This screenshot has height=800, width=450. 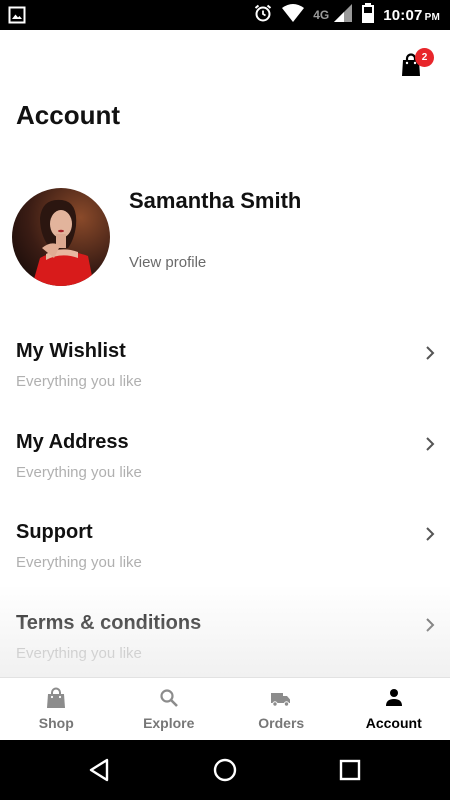 What do you see at coordinates (225, 15) in the screenshot?
I see `status-bar: 4G 10:07 PM` at bounding box center [225, 15].